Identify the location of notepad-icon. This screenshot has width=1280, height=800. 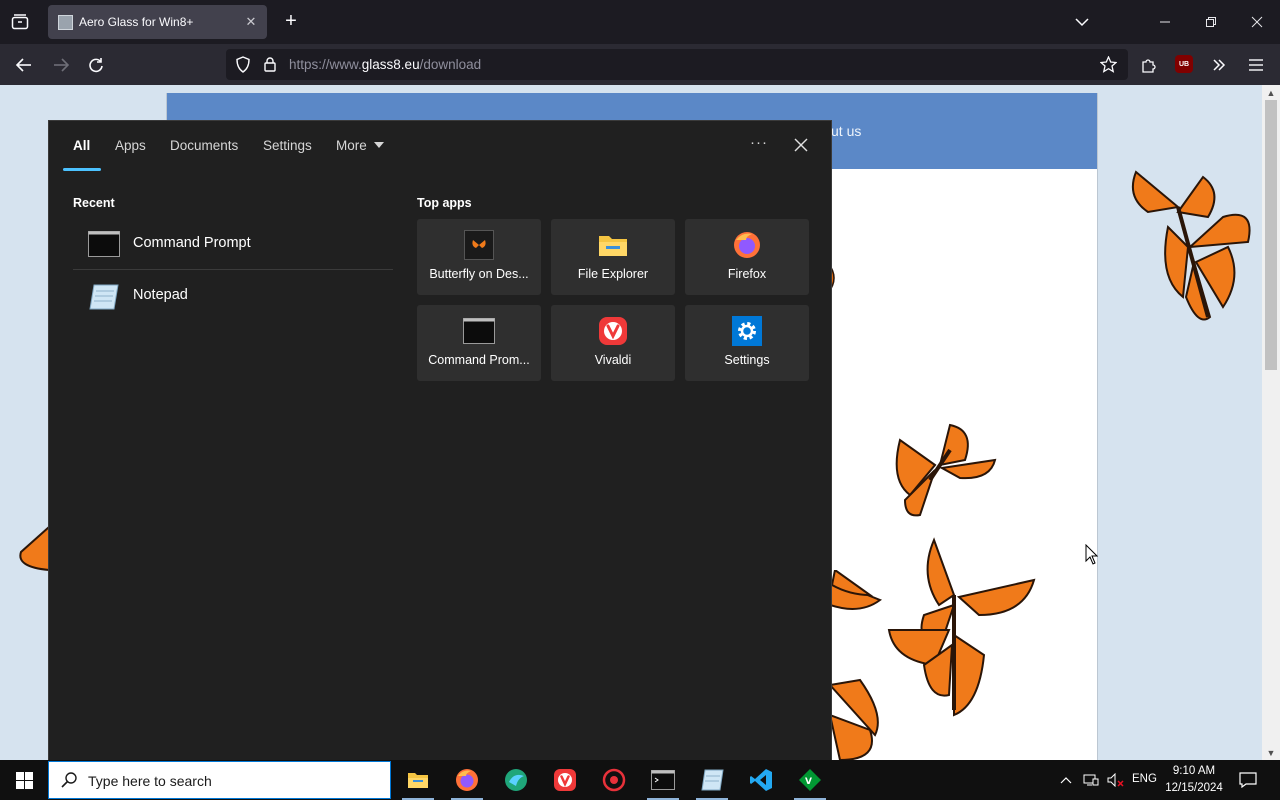
(104, 296).